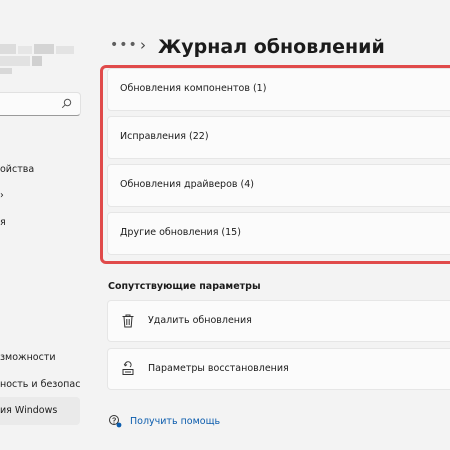 This screenshot has width=450, height=450. Describe the element at coordinates (17, 169) in the screenshot. I see `sidebar-item-system-properties: ойства` at that location.